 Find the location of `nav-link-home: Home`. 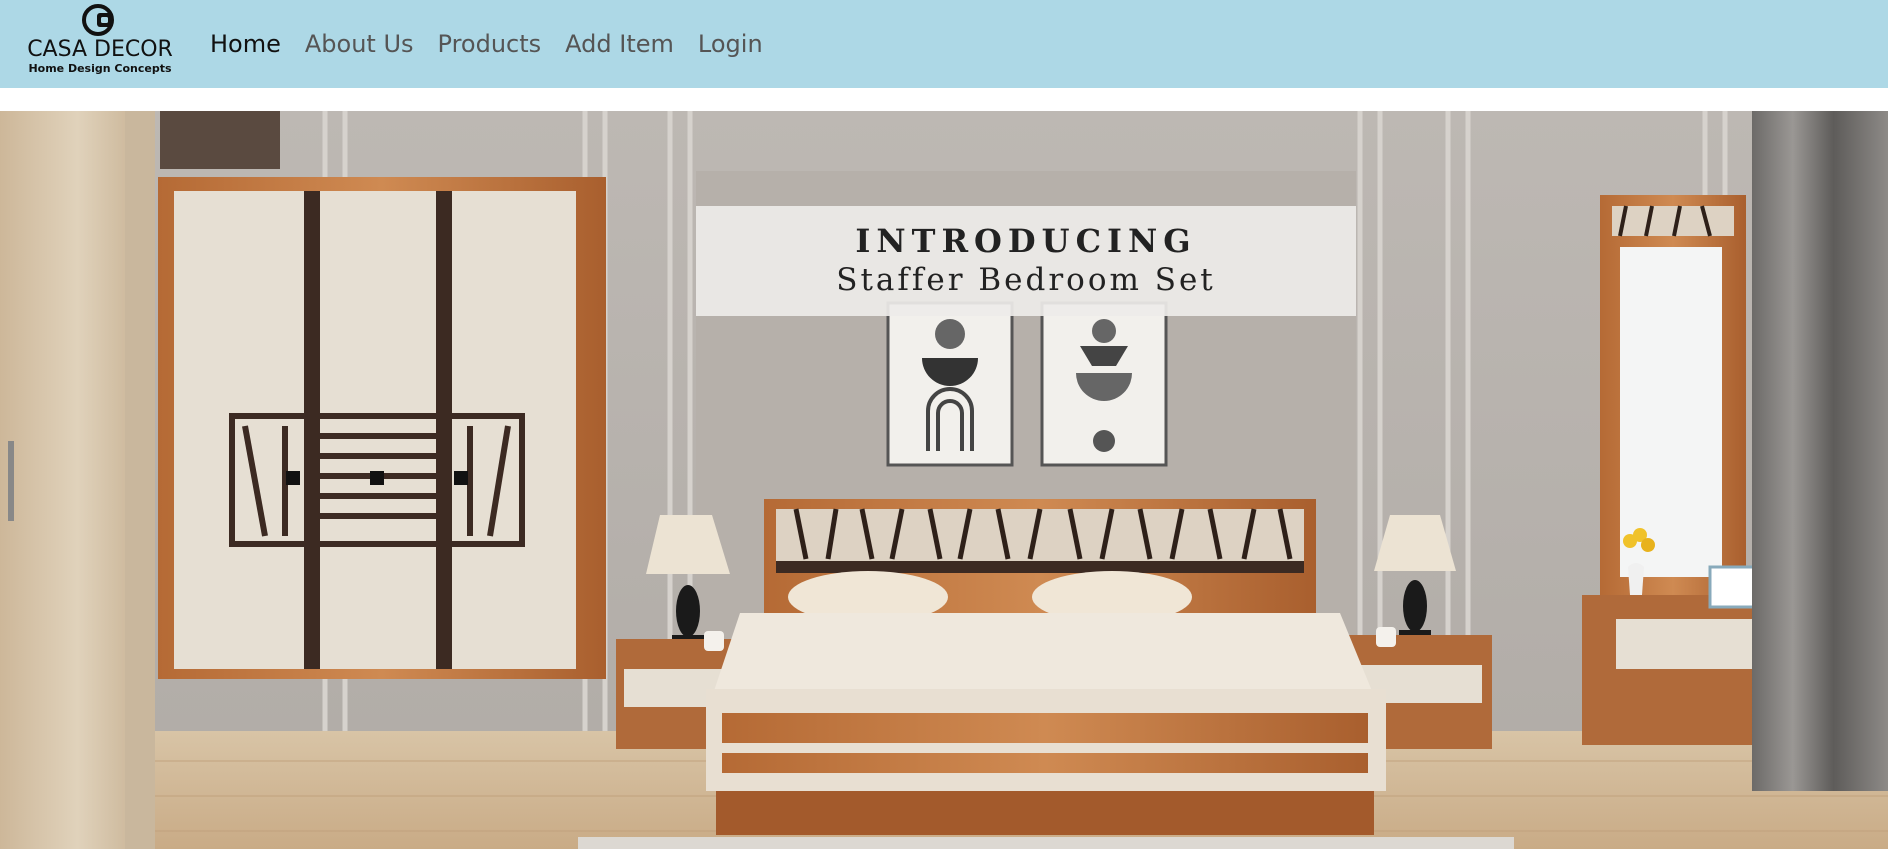

nav-link-home: Home is located at coordinates (245, 44).